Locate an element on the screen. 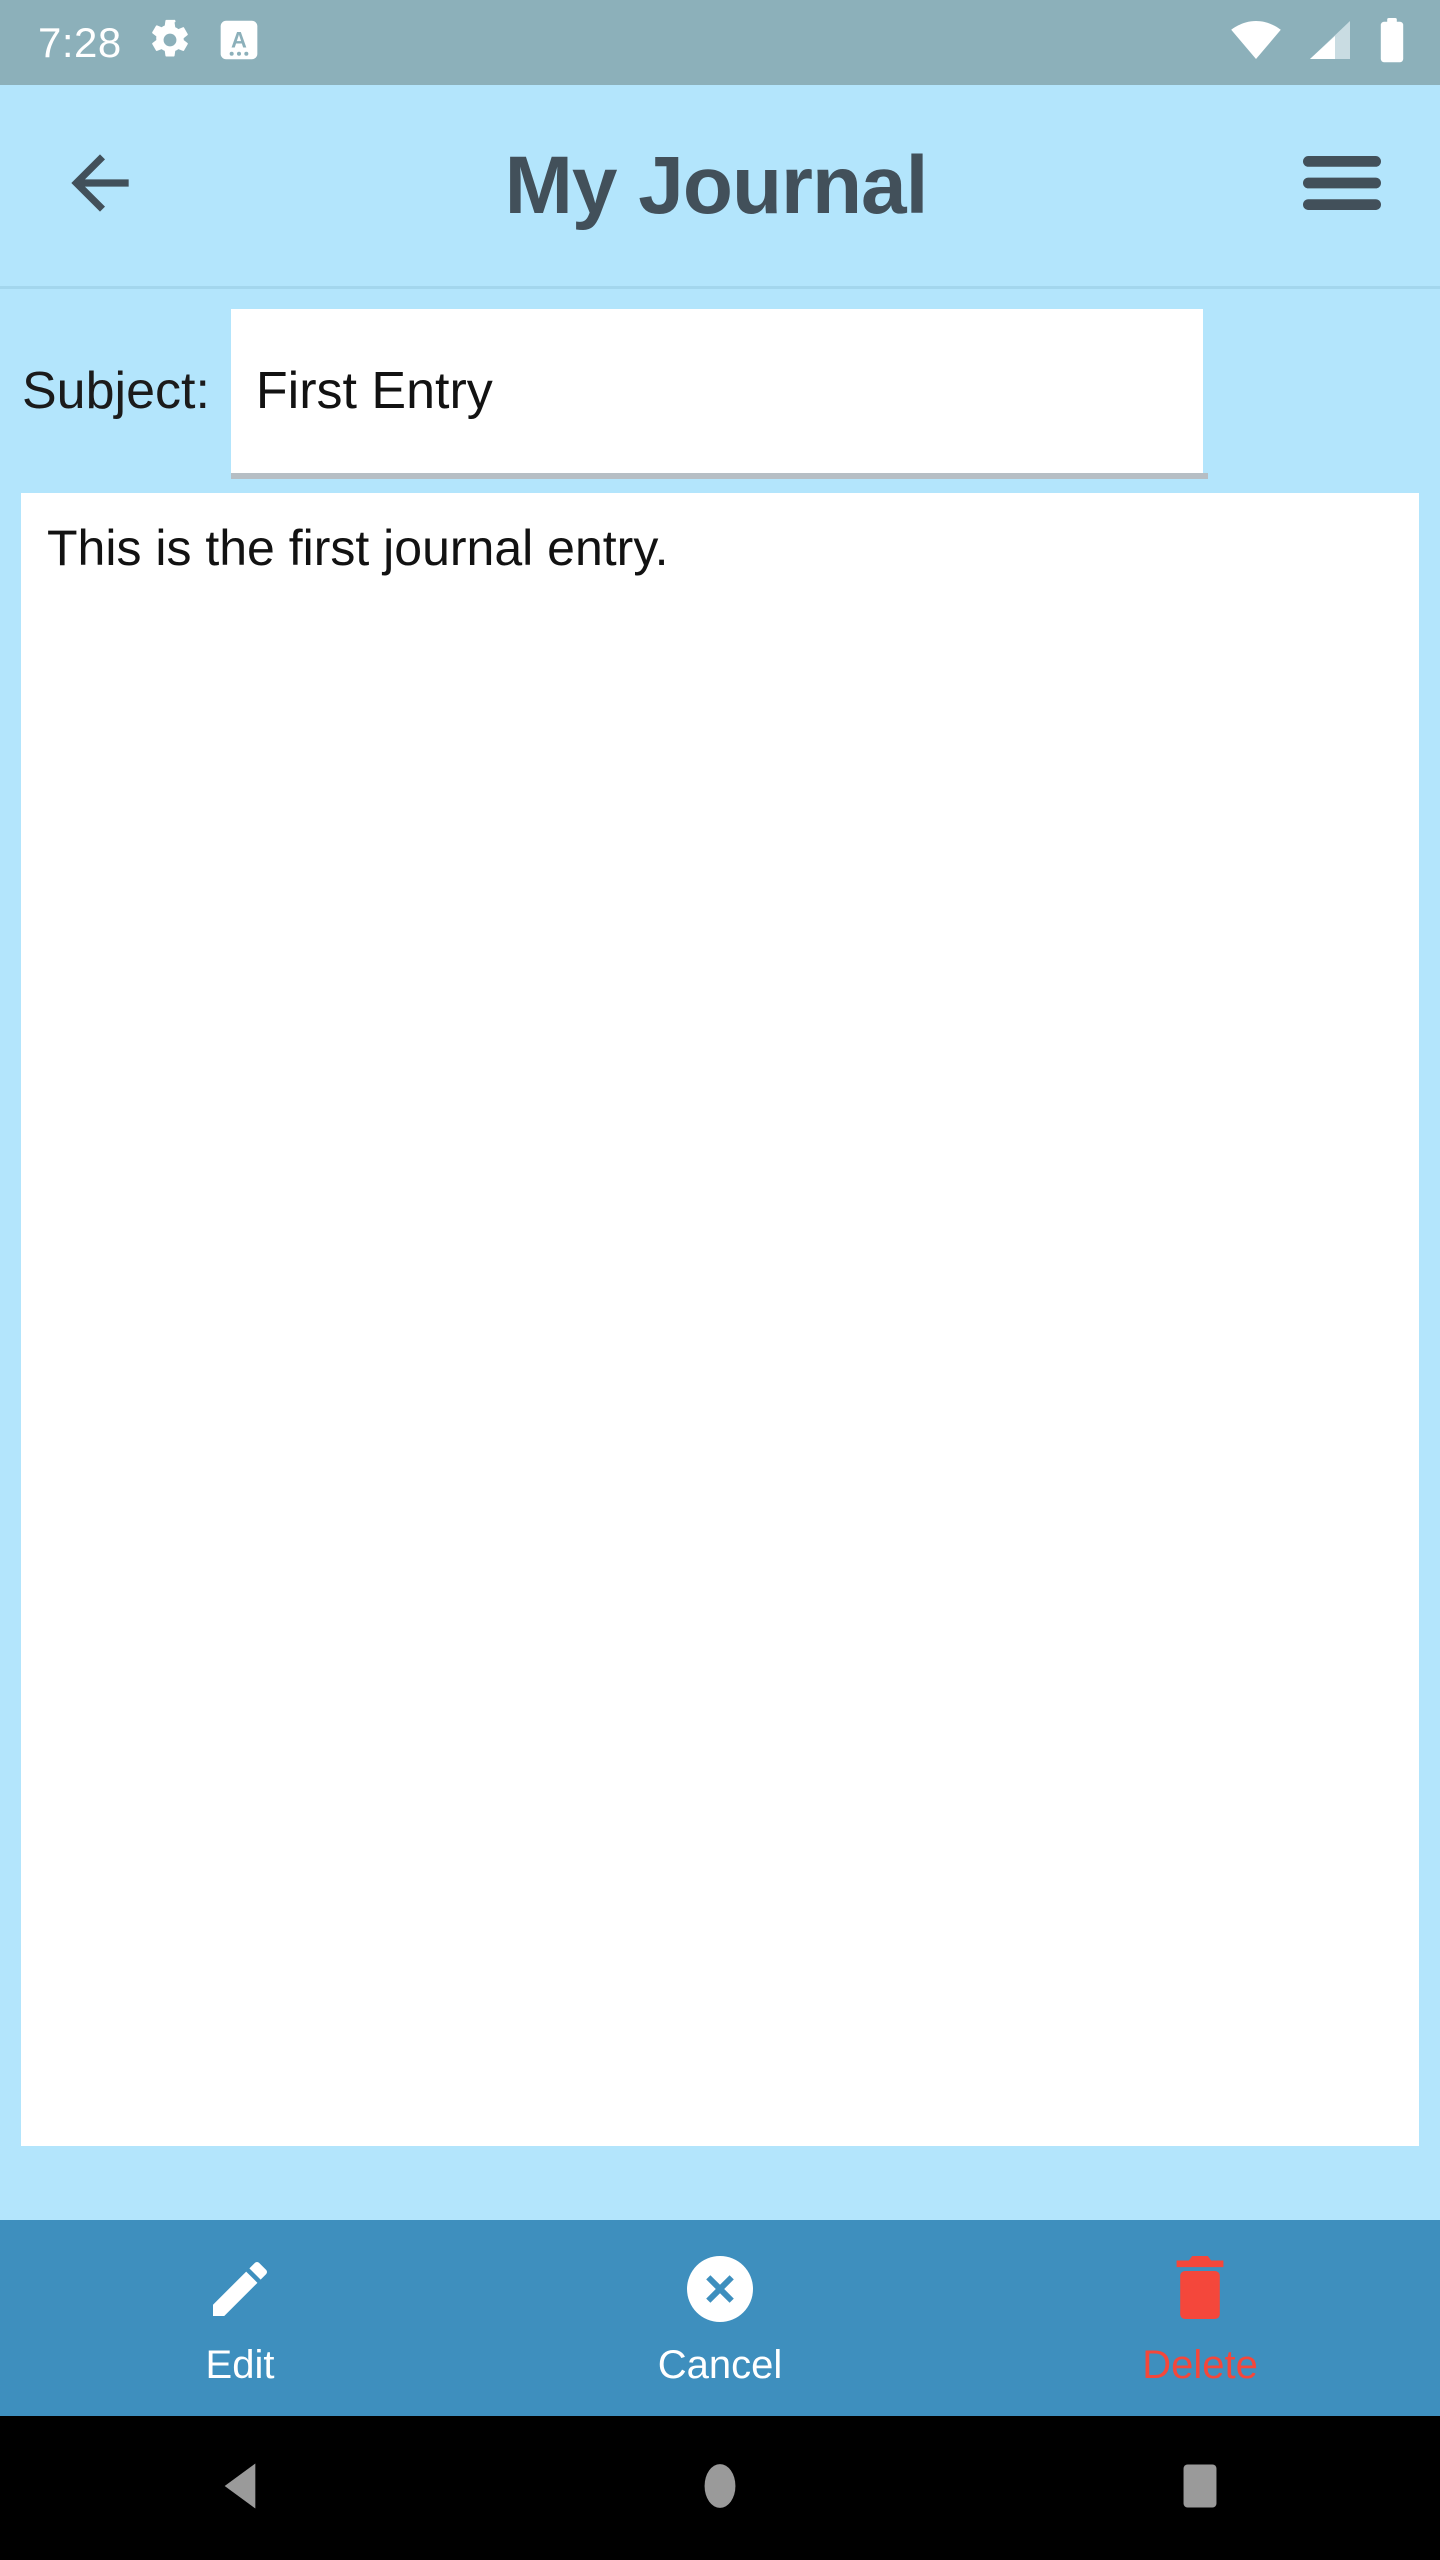 The width and height of the screenshot is (1440, 2560). hamburger-menu-icon is located at coordinates (1342, 185).